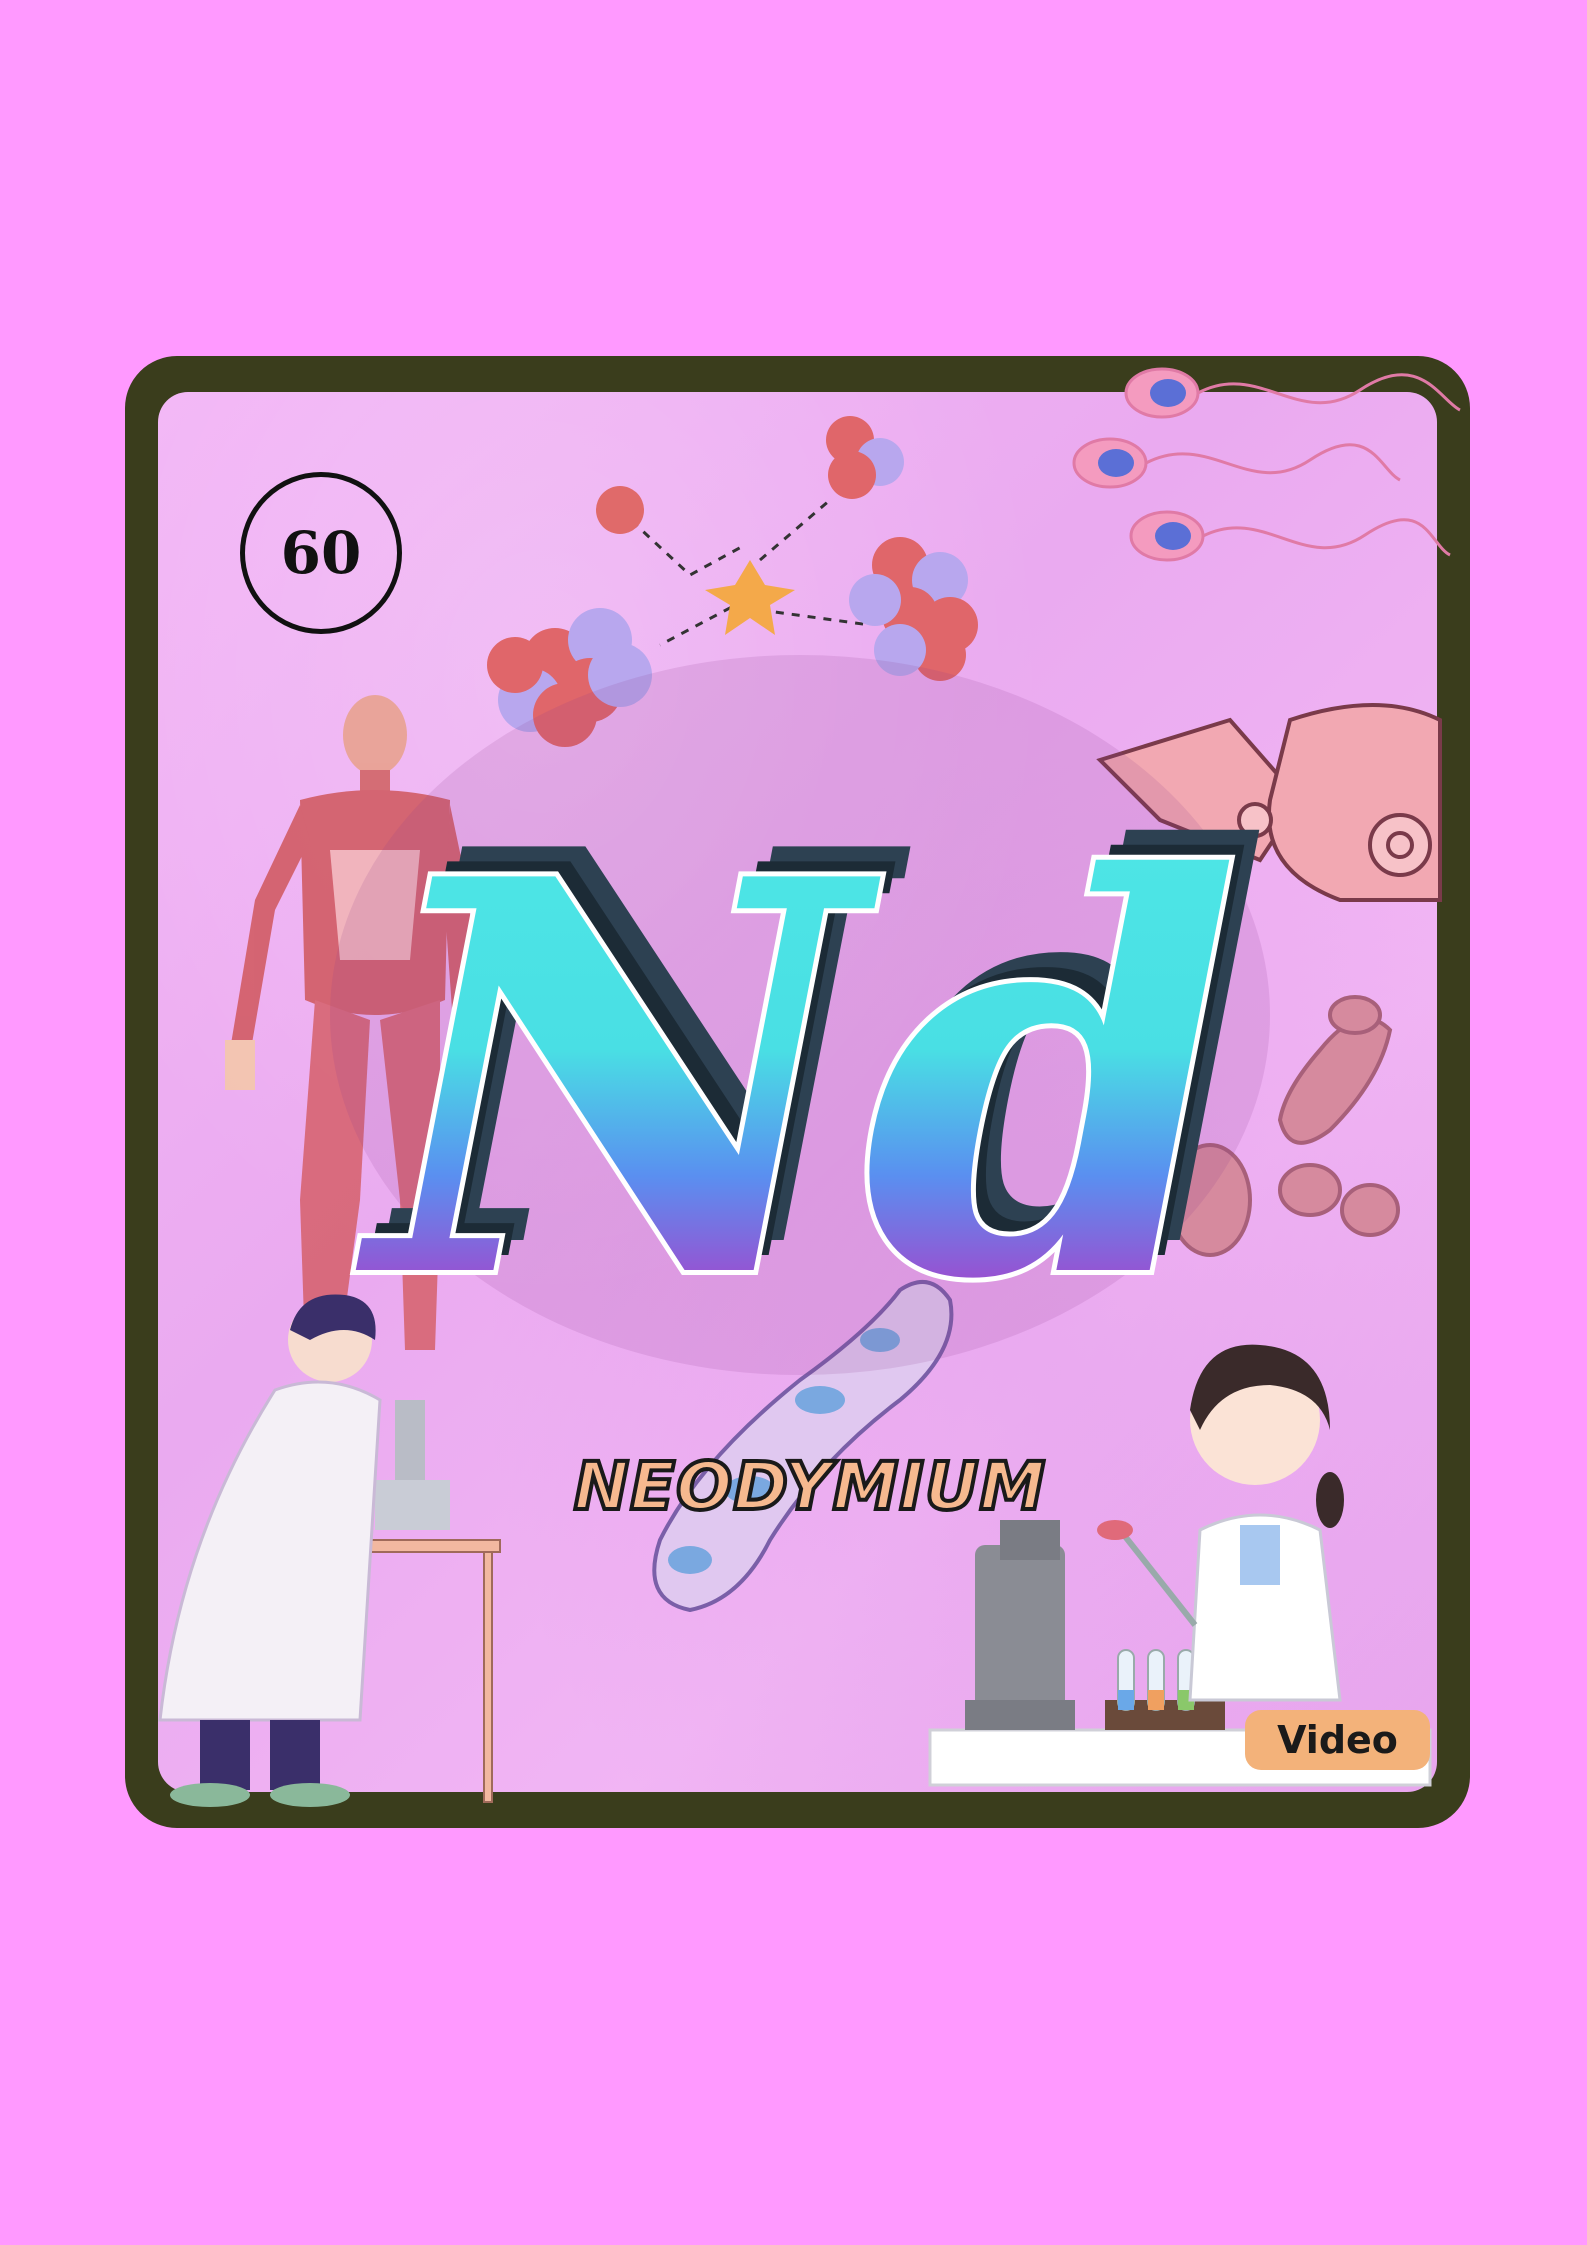 The height and width of the screenshot is (2245, 1587). I want to click on sperm-cells-icon, so click(1266, 464).